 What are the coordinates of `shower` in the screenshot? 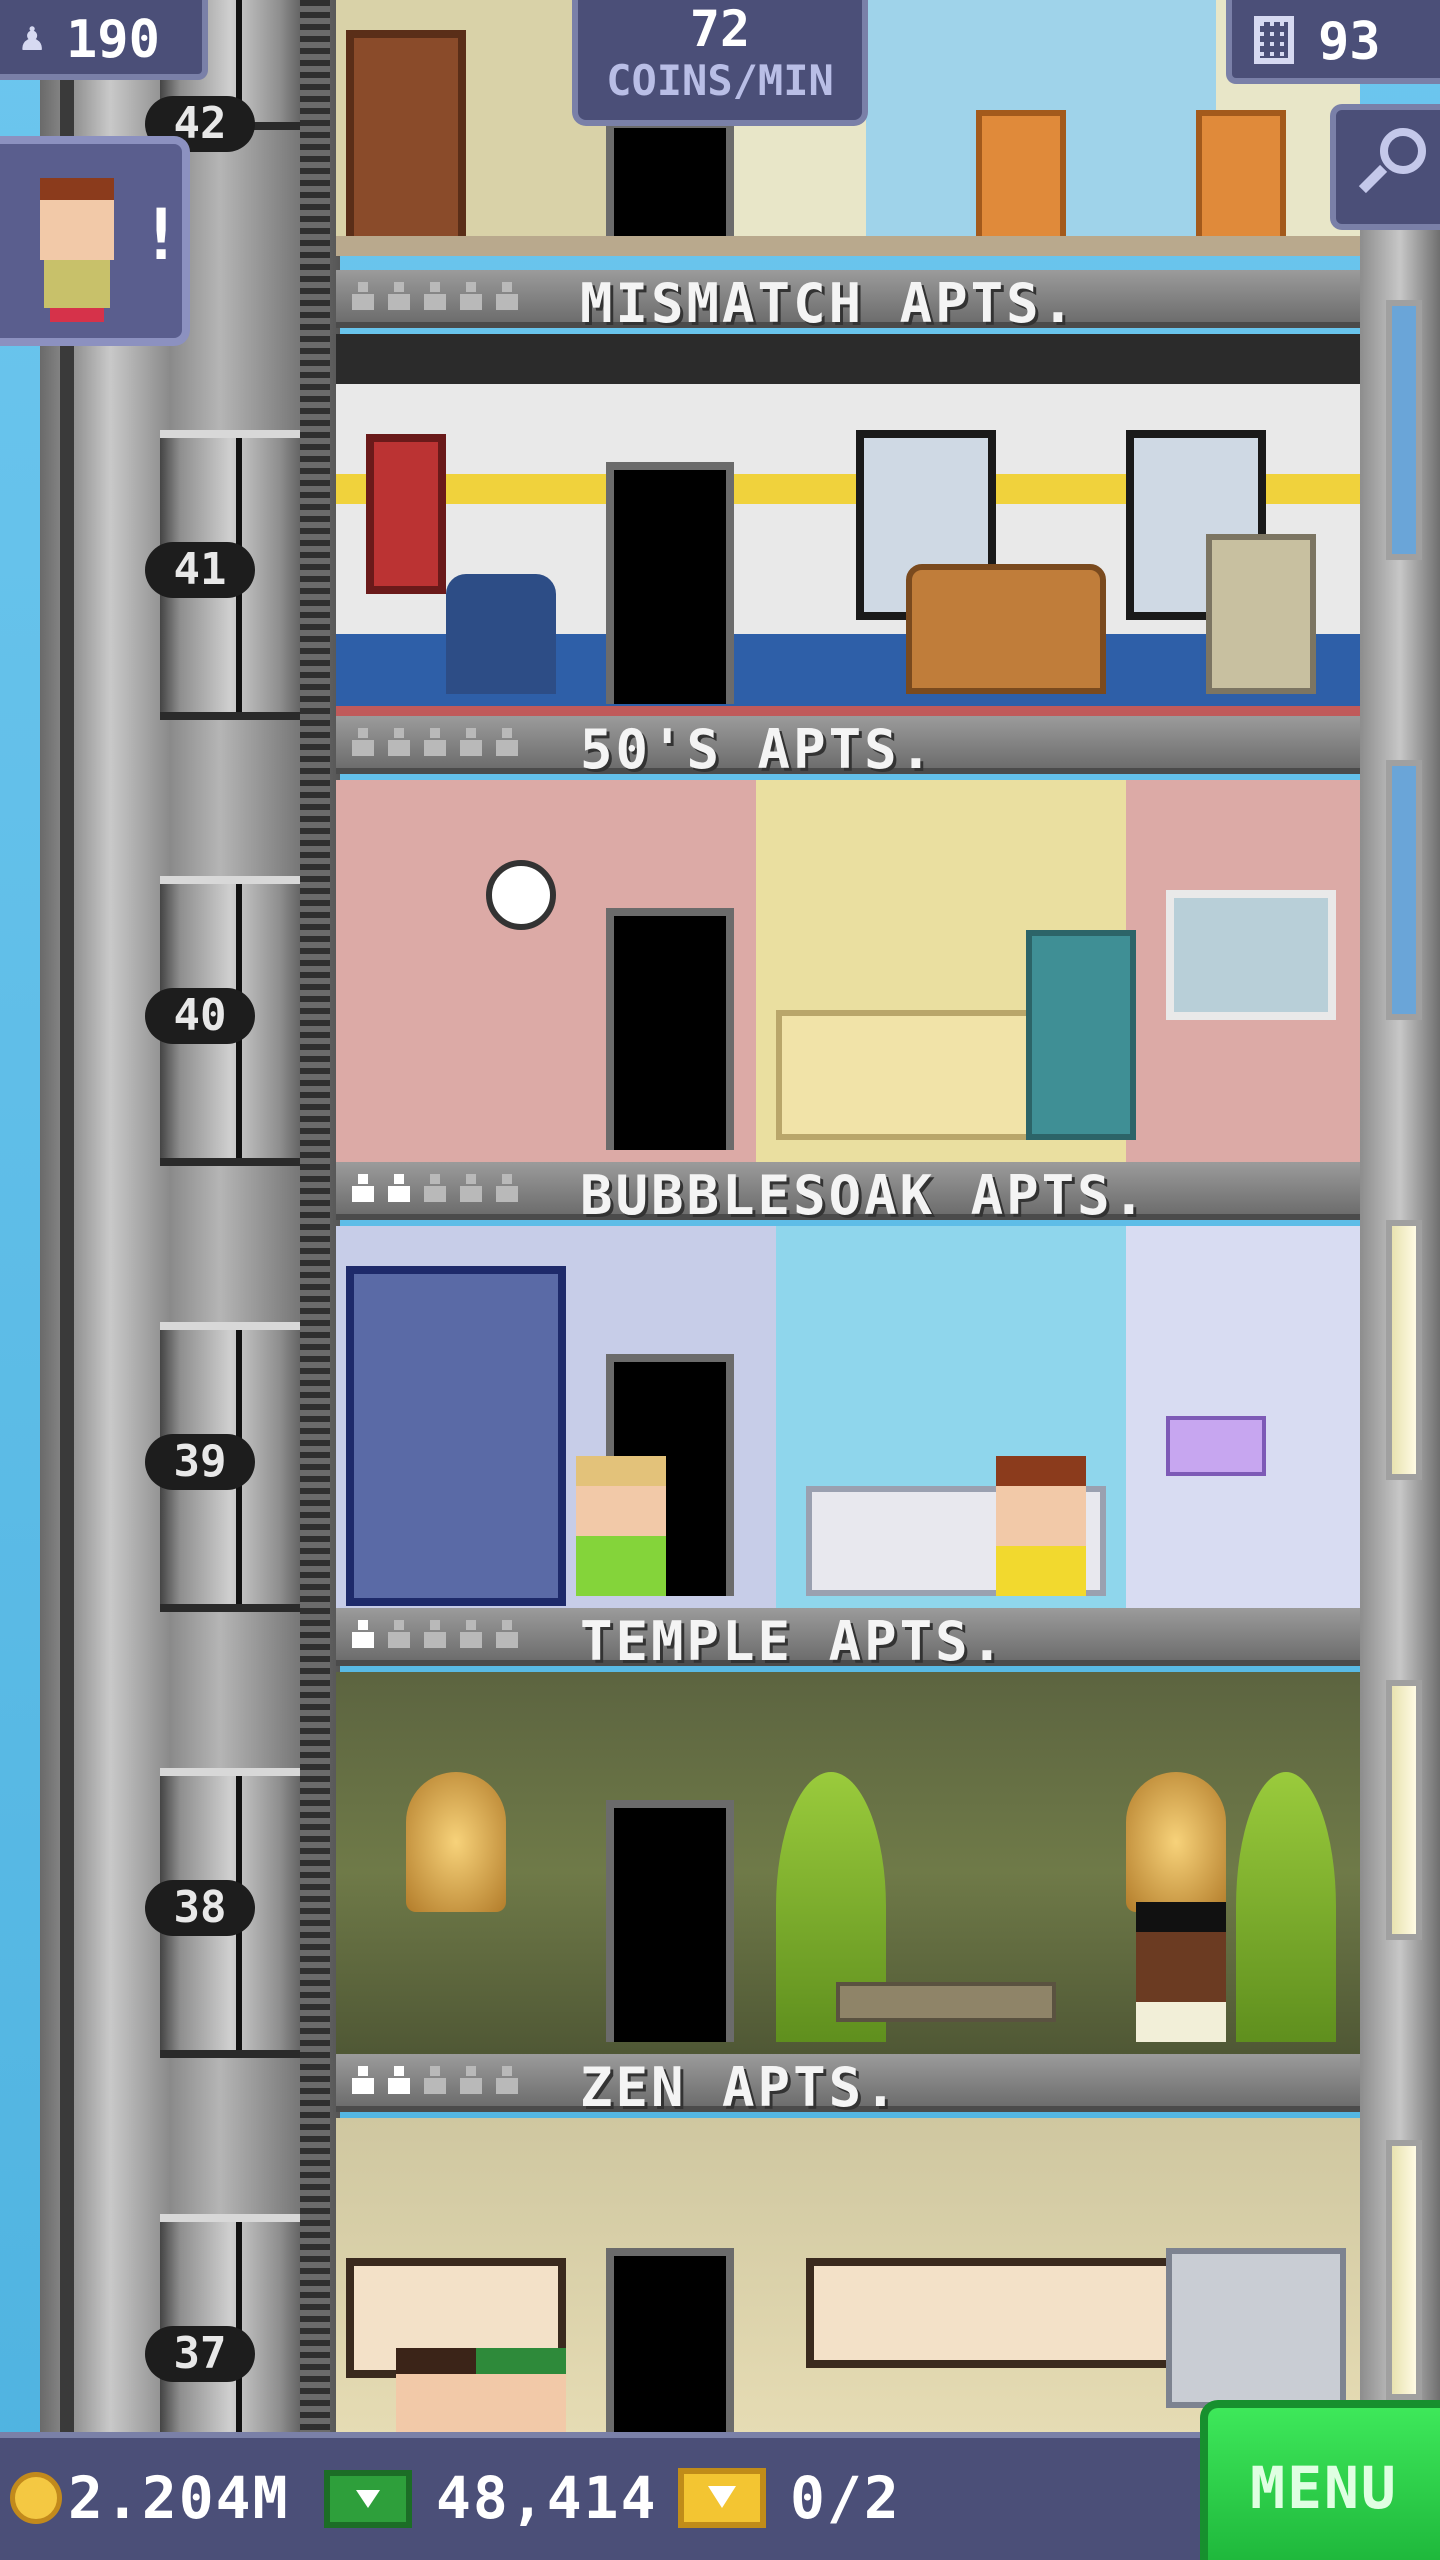 It's located at (456, 1436).